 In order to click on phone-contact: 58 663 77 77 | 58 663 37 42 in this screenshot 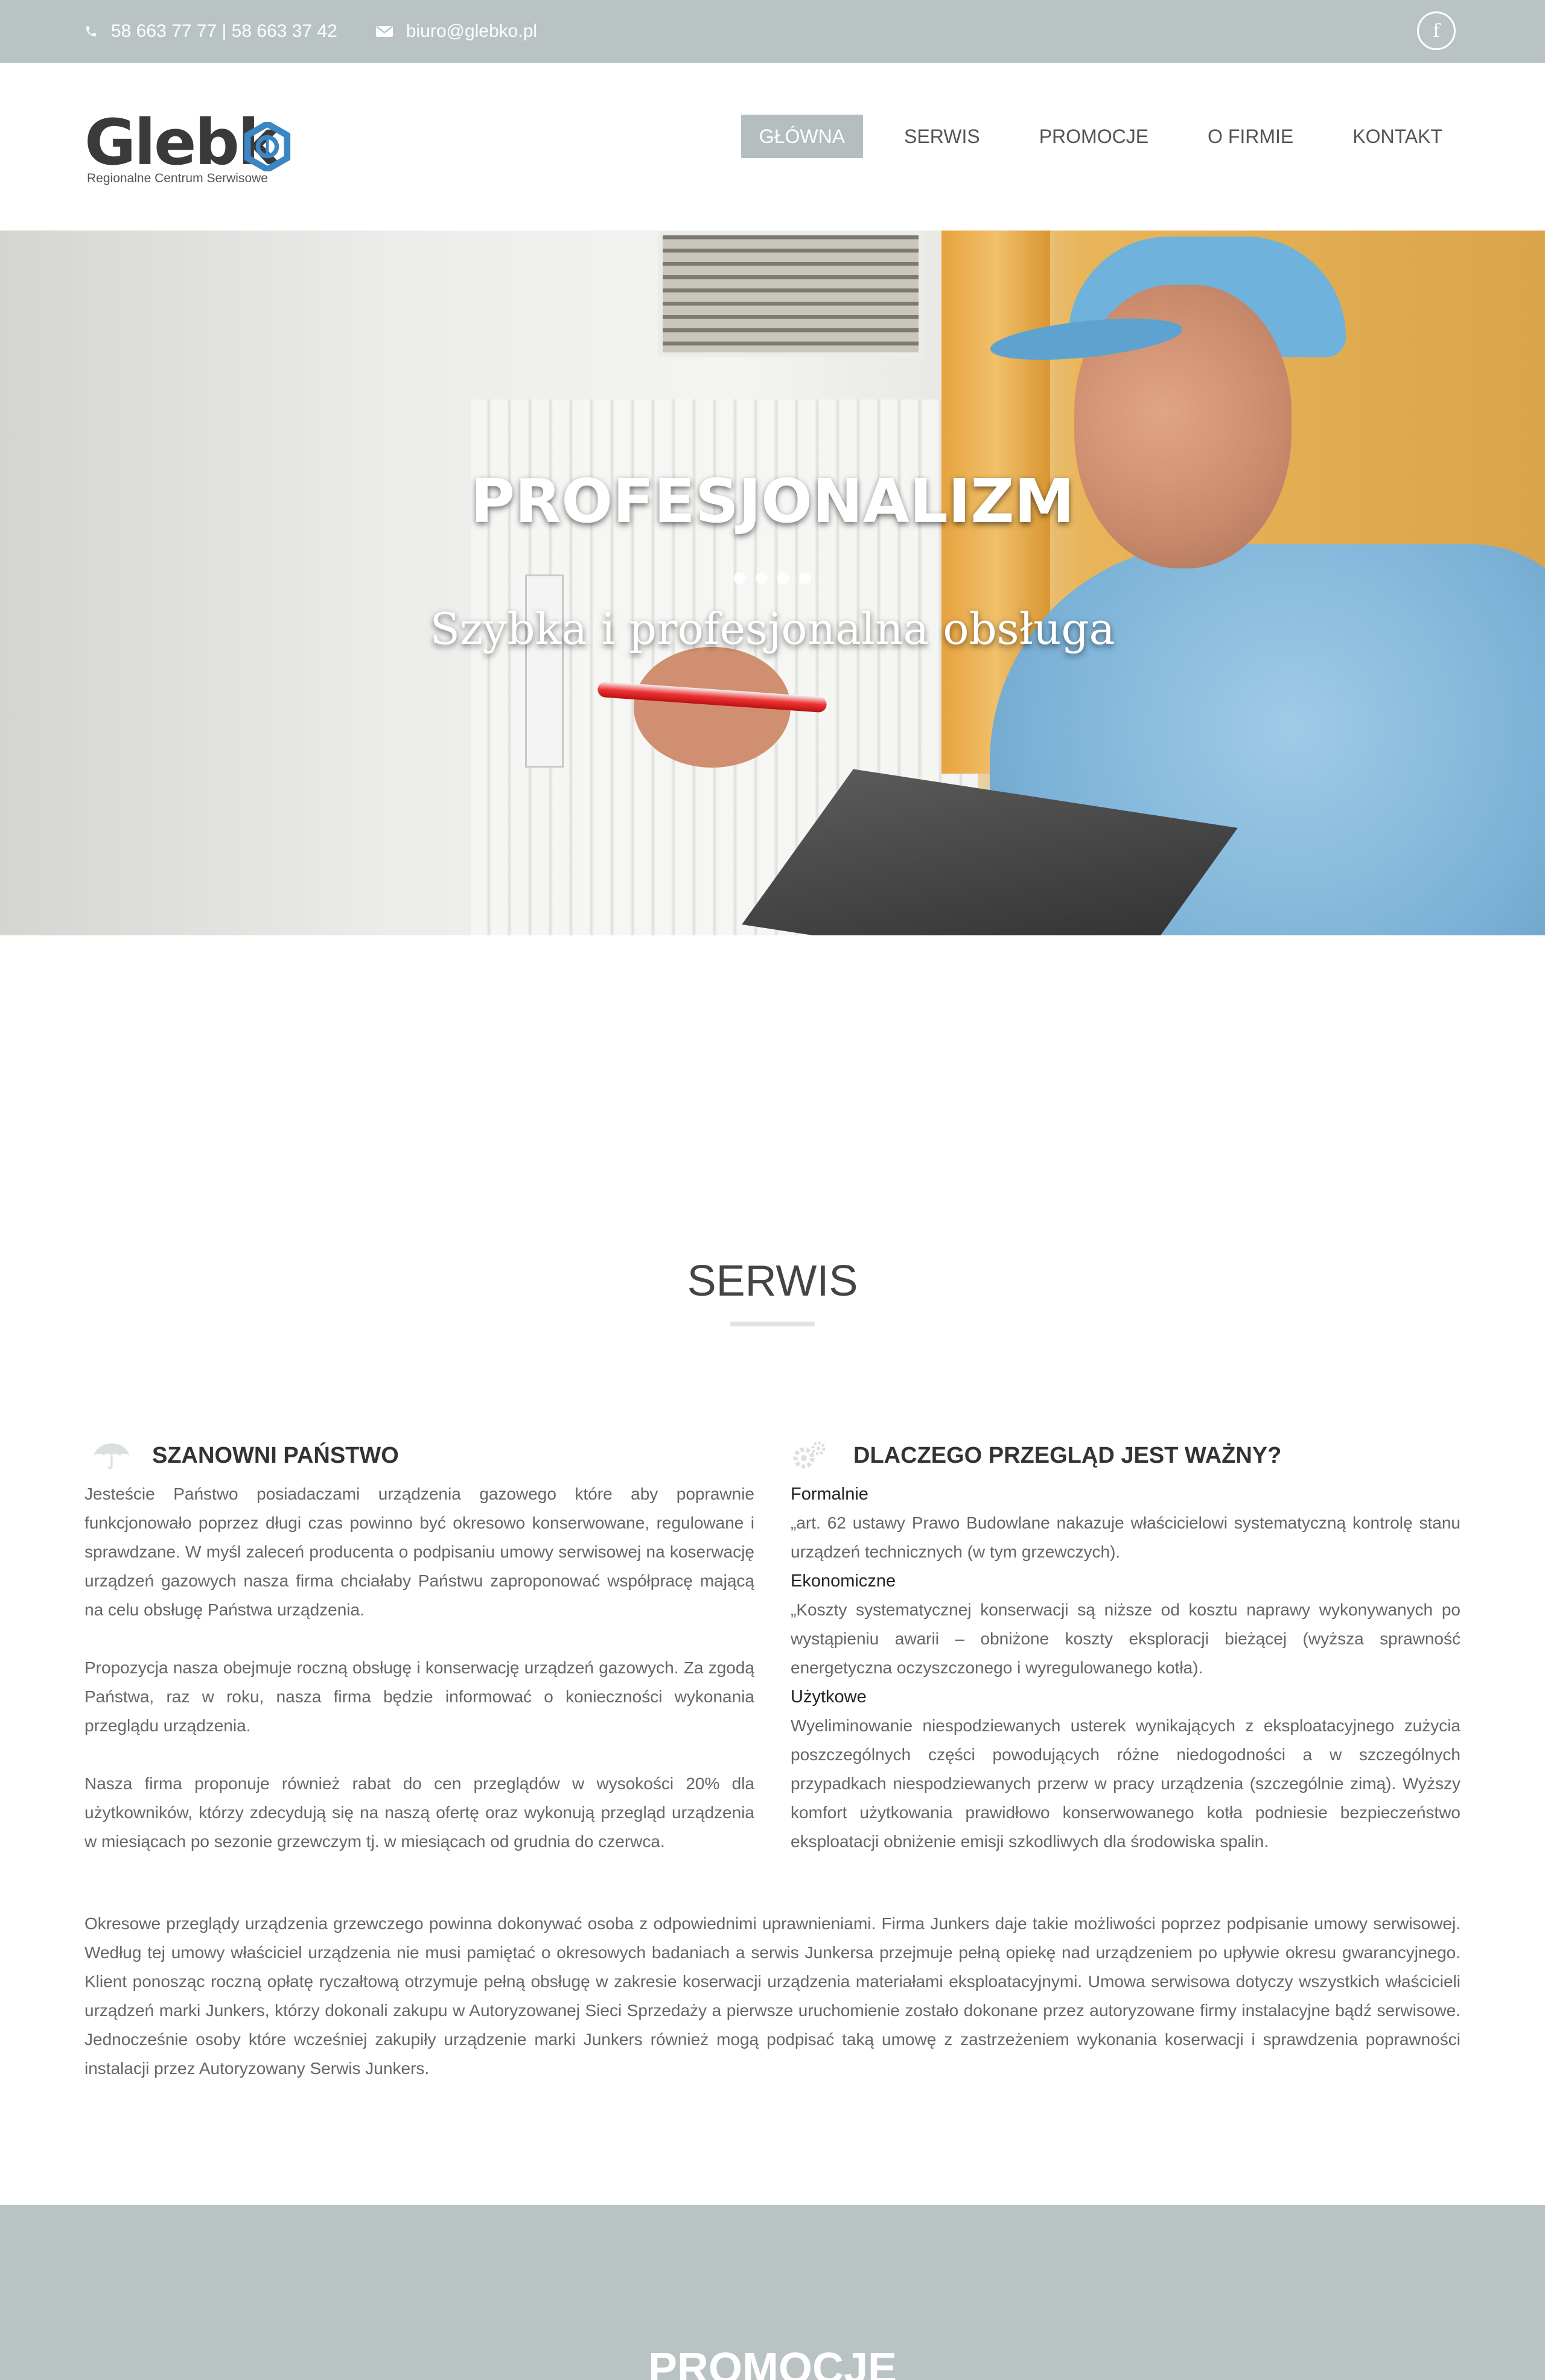, I will do `click(211, 31)`.